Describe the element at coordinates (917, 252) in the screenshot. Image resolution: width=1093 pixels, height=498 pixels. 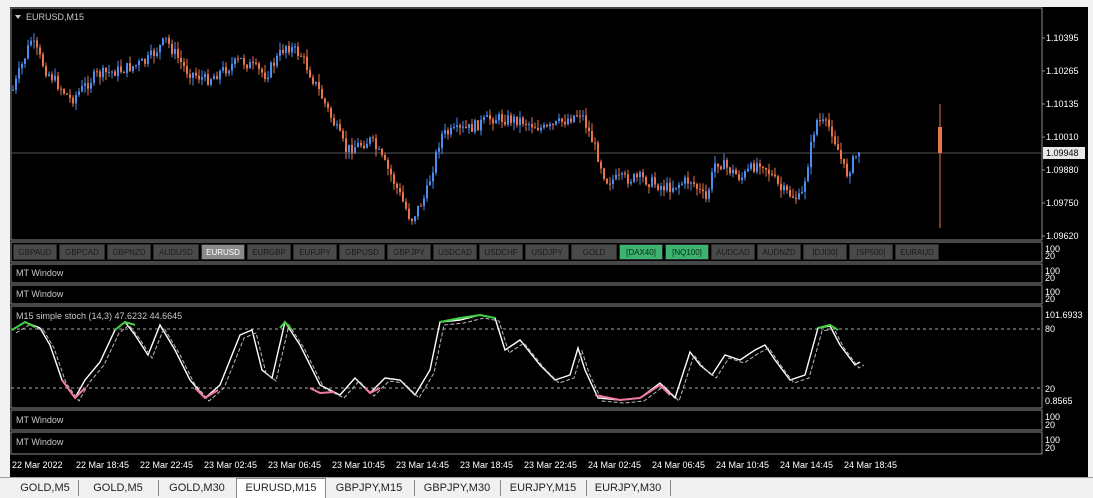
I see `symbol-button-euraud: EURAUD` at that location.